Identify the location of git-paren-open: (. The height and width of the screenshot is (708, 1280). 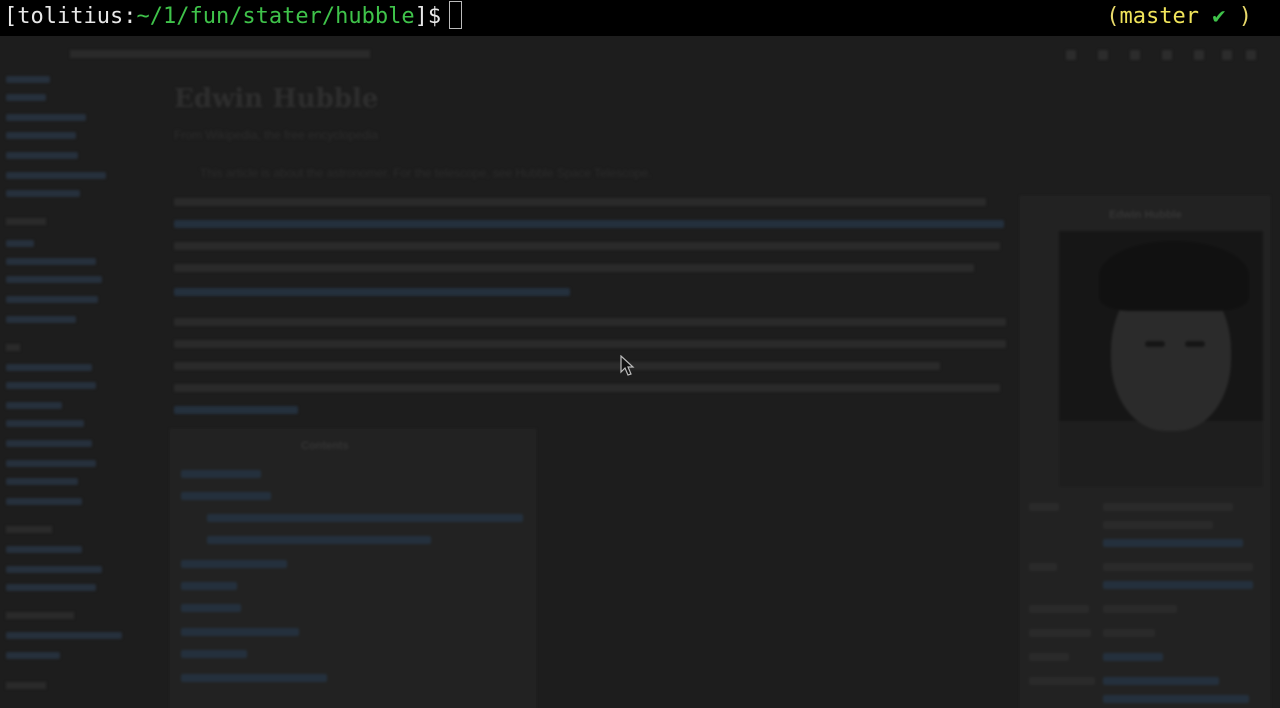
(1113, 16).